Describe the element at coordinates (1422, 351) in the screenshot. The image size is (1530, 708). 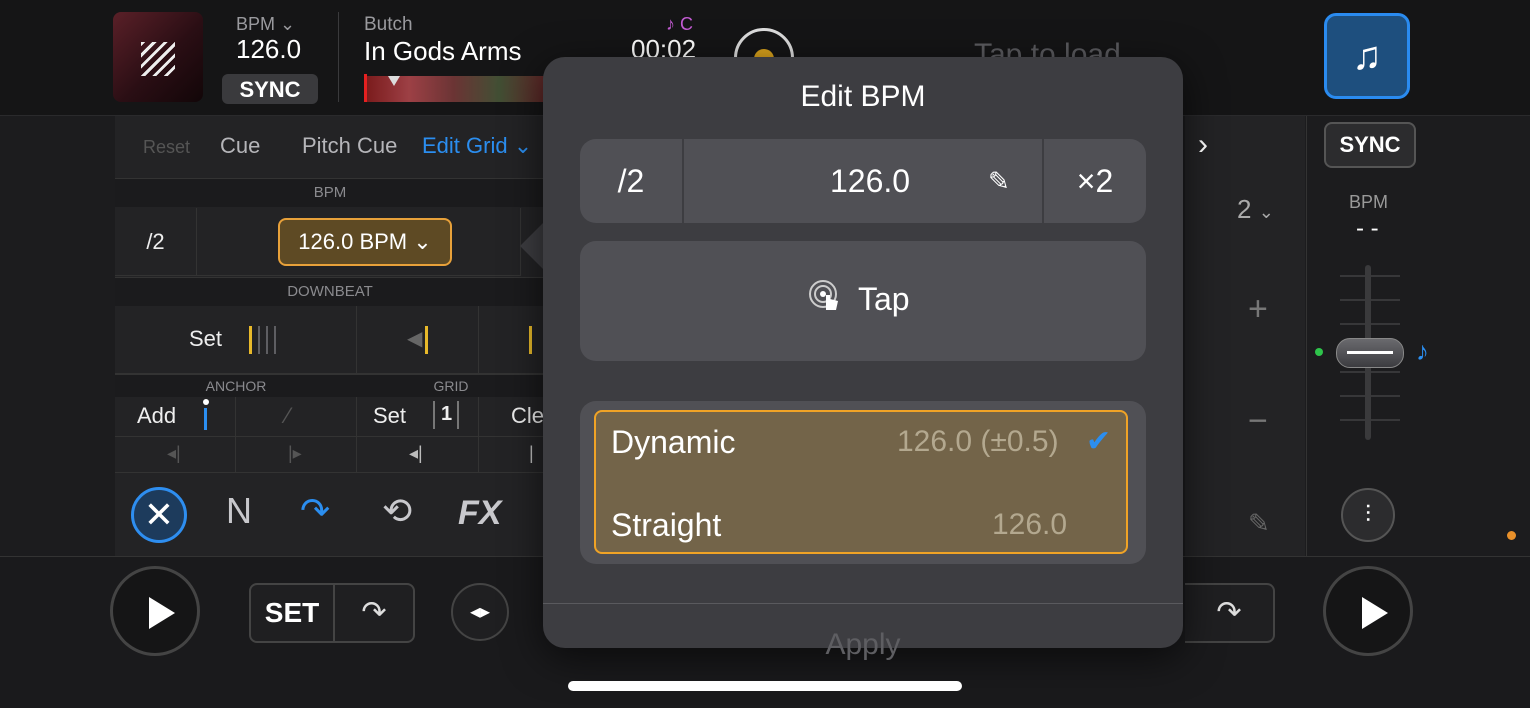
I see `music-note-icon: ♪` at that location.